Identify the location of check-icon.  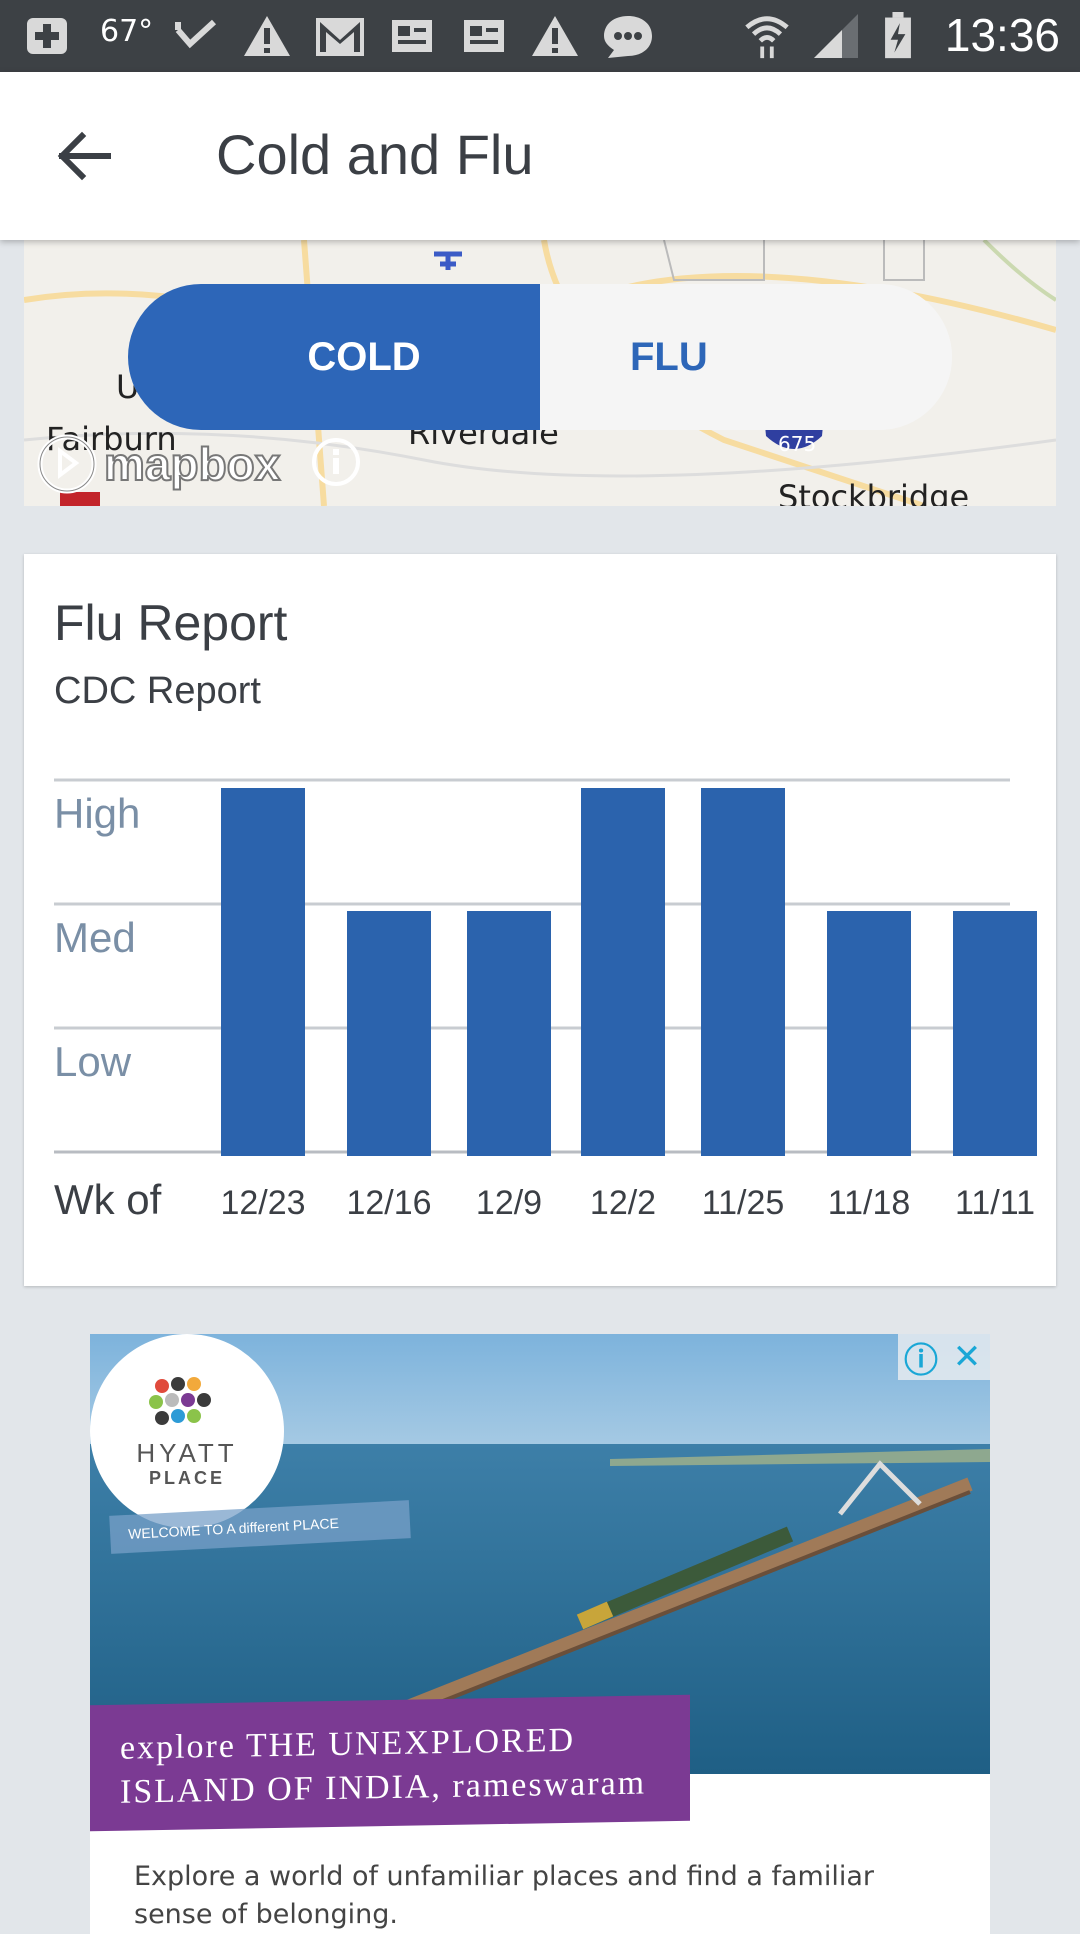
(196, 34).